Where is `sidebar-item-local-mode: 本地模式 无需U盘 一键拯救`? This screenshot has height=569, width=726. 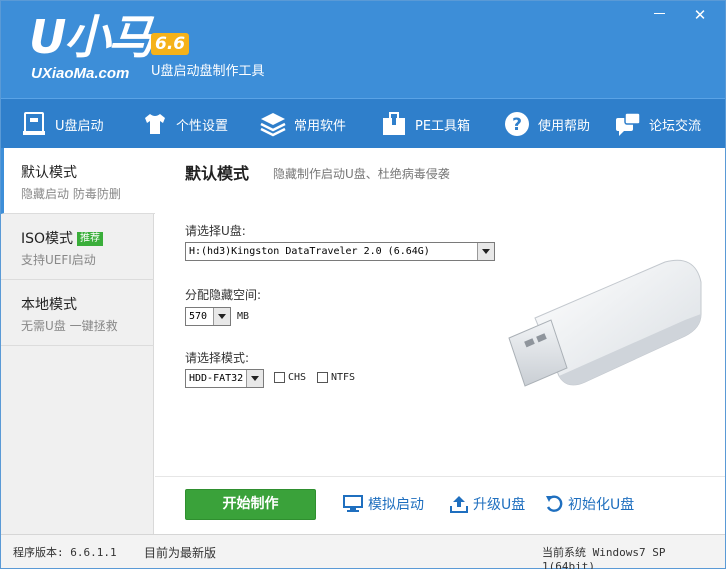
sidebar-item-local-mode: 本地模式 无需U盘 一键拯救 is located at coordinates (77, 313).